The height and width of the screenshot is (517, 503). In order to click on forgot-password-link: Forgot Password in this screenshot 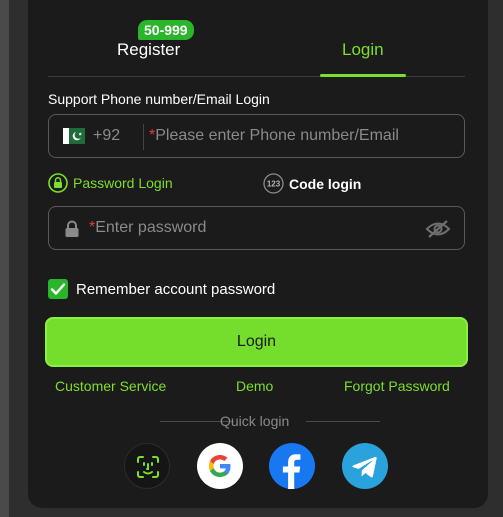, I will do `click(397, 386)`.